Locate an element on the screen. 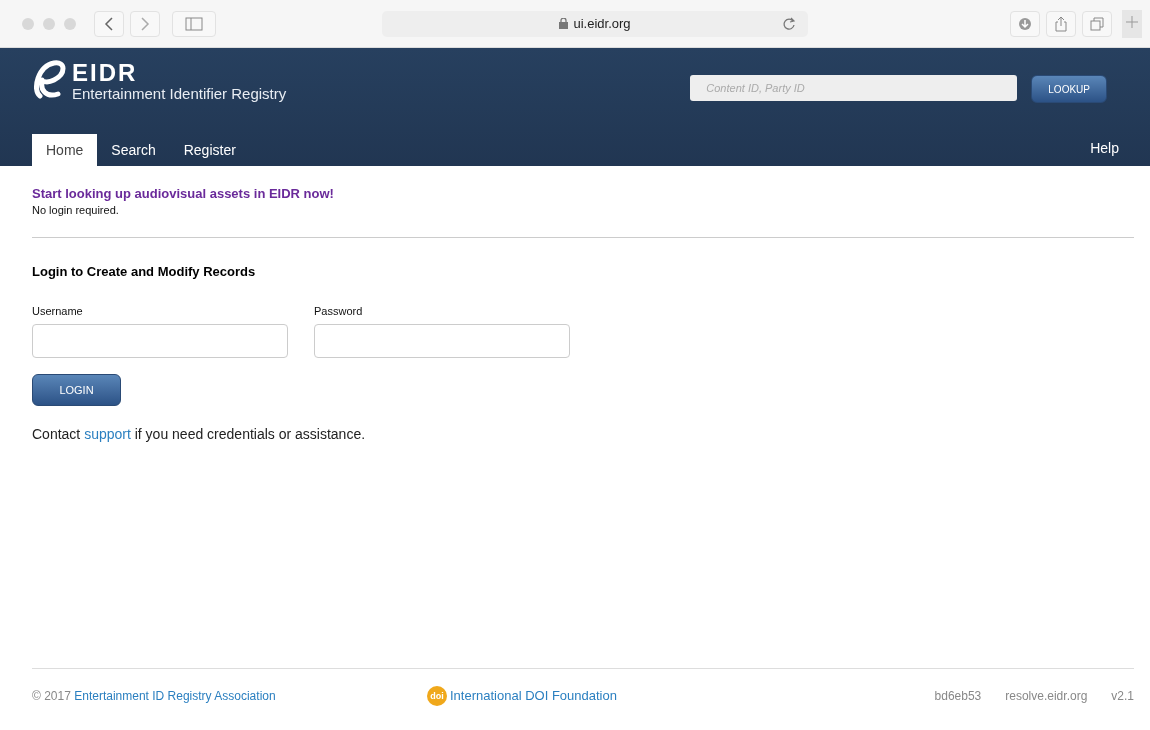  share-icon is located at coordinates (1061, 23).